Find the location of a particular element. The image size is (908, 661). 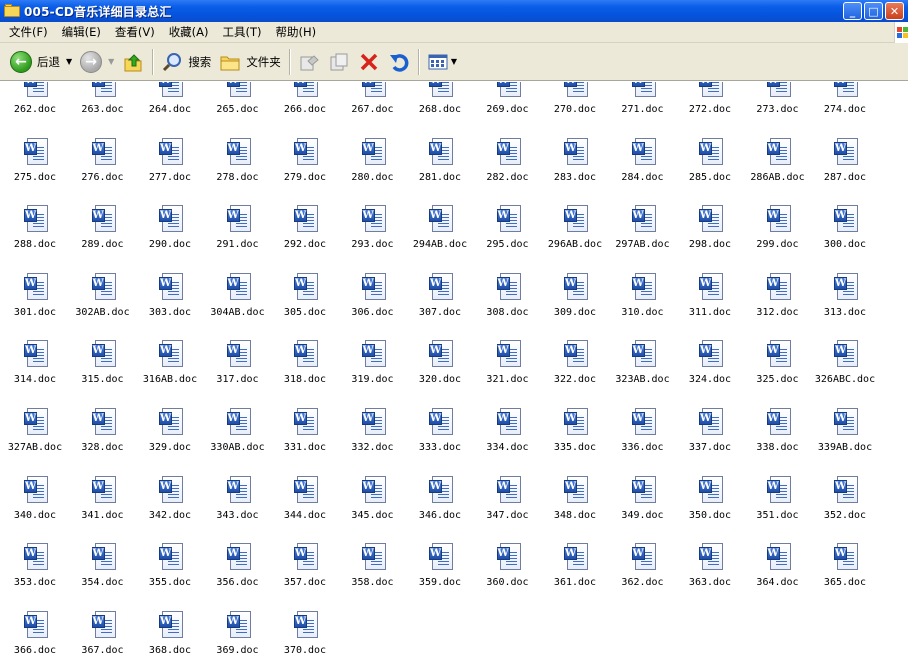

file-item: W 294AB.doc is located at coordinates (440, 235).